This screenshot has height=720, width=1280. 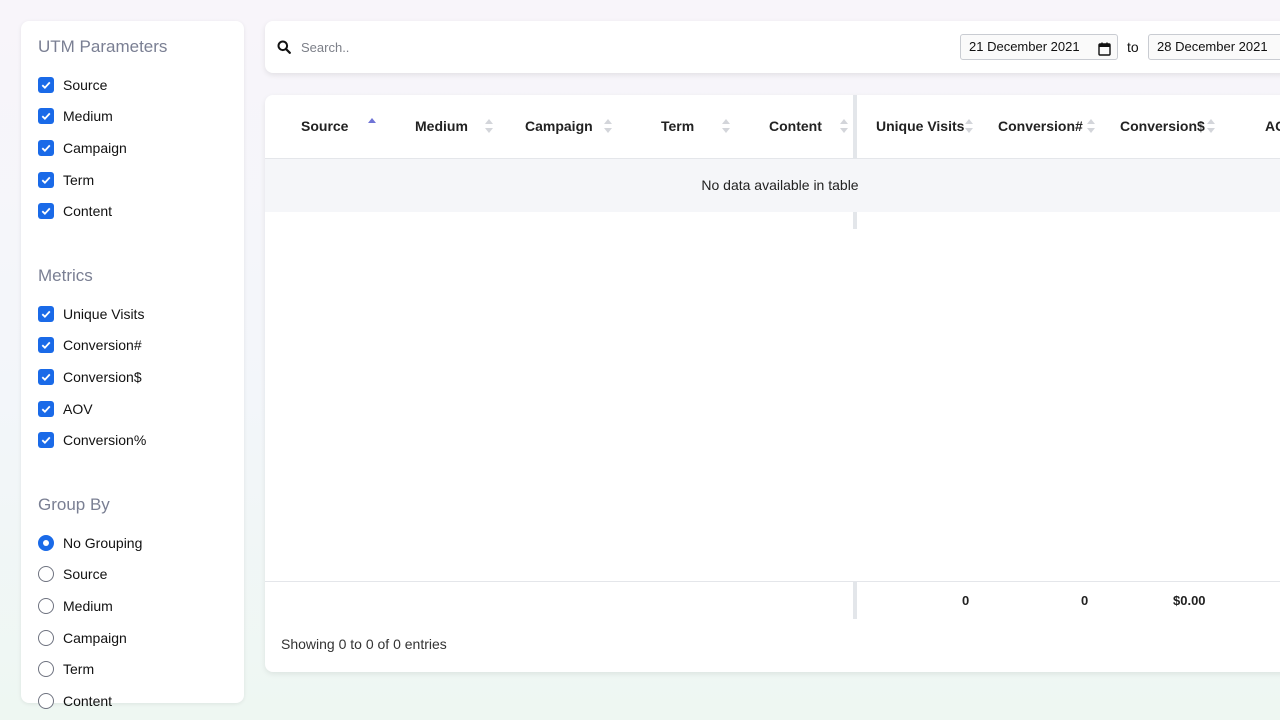 I want to click on group-content-radio: Content, so click(x=132, y=701).